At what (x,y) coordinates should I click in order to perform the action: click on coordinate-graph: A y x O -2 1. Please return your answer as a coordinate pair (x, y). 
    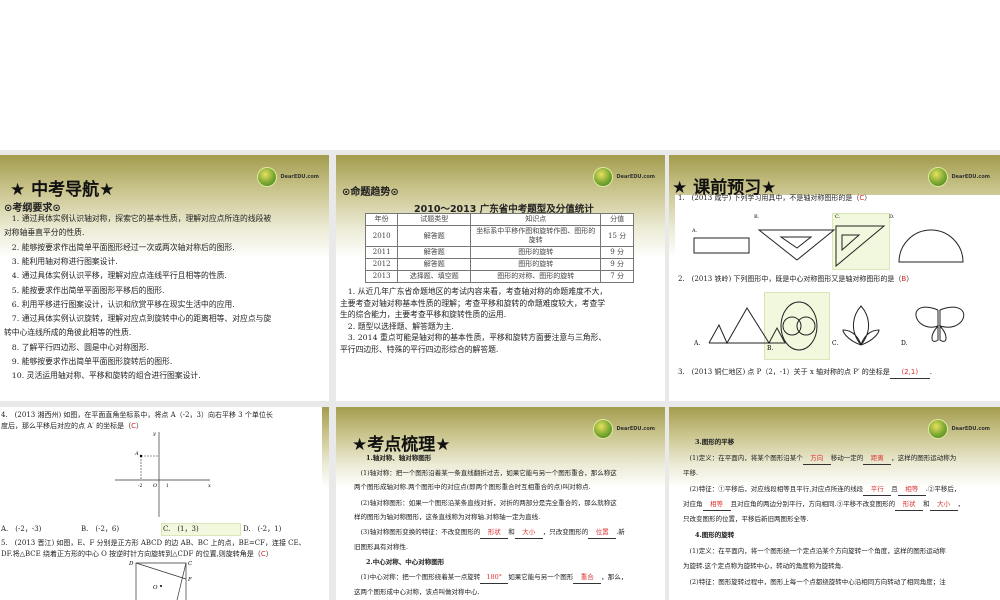
    Looking at the image, I should click on (163, 474).